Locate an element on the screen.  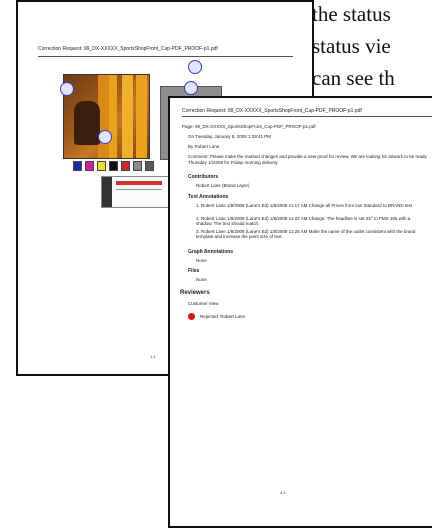
customer-view-heading: Customer View is located at coordinates (203, 303).